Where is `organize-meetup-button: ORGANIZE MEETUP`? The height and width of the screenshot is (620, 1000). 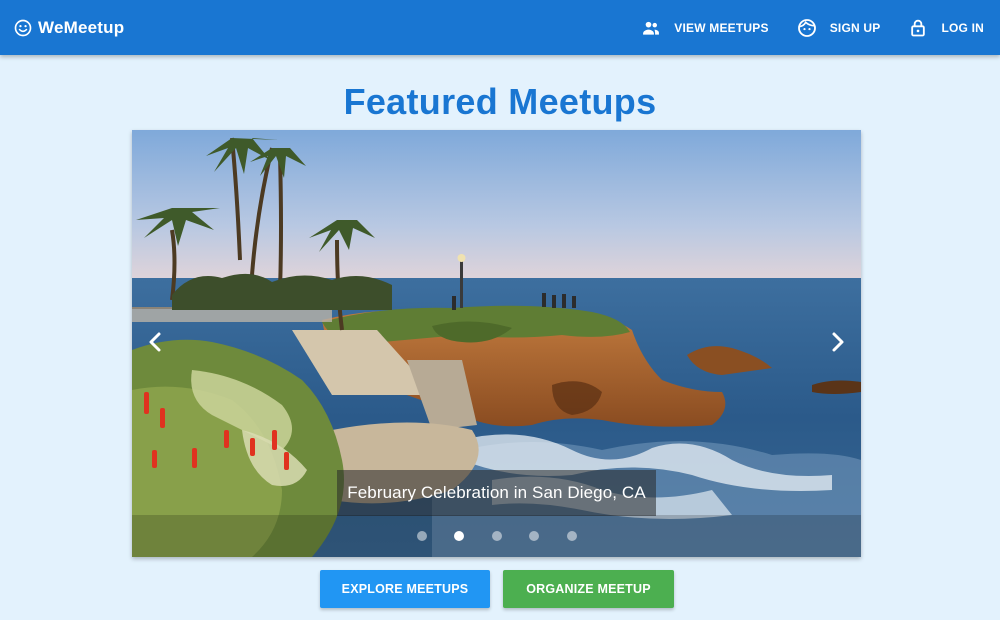
organize-meetup-button: ORGANIZE MEETUP is located at coordinates (588, 589).